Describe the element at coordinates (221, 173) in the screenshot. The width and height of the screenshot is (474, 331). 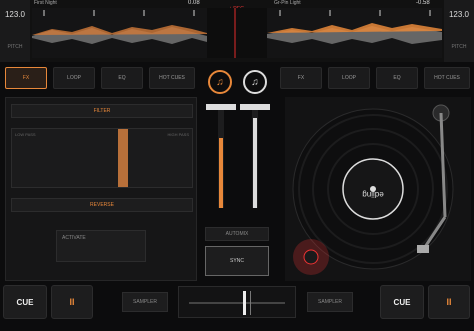
I see `volume-level-left` at that location.